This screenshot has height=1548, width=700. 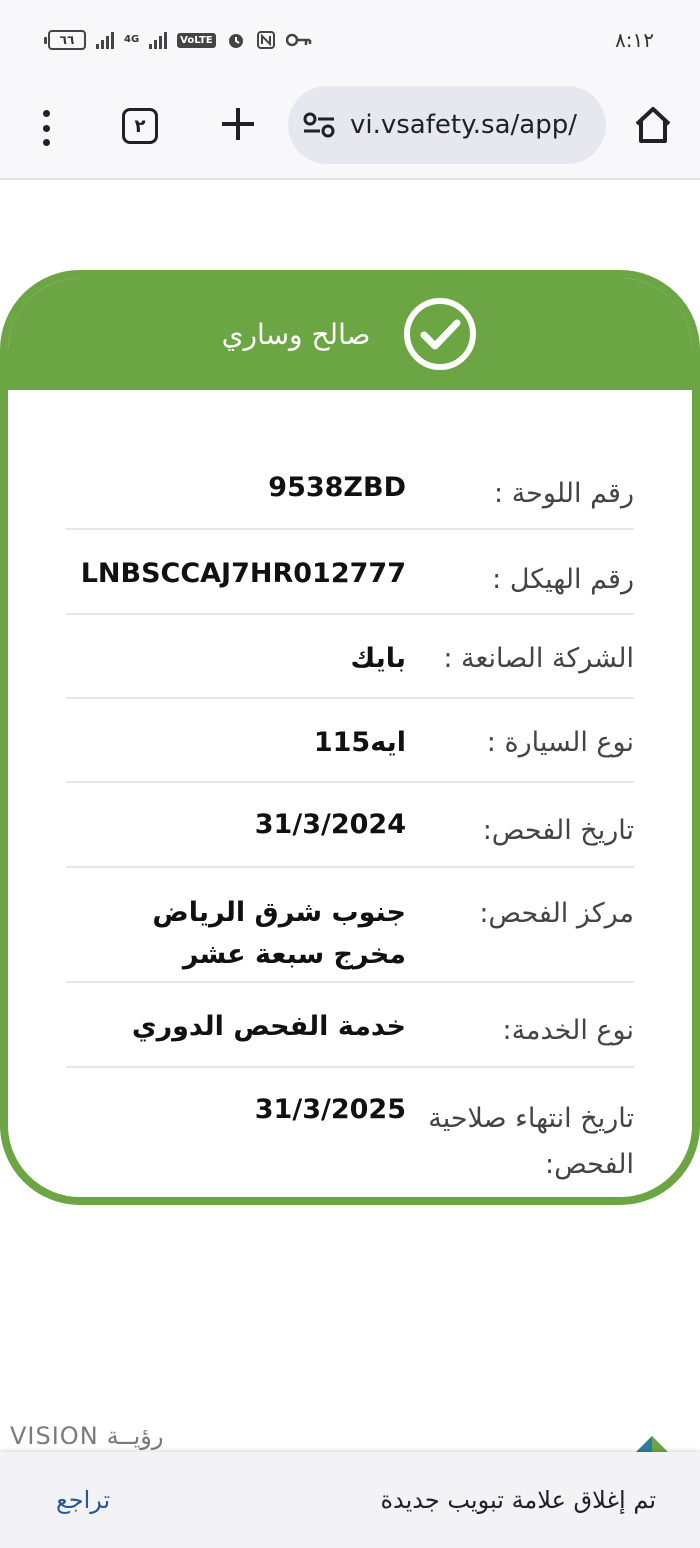 I want to click on service-type-value: خدمة الفحص الدوري, so click(x=268, y=1026).